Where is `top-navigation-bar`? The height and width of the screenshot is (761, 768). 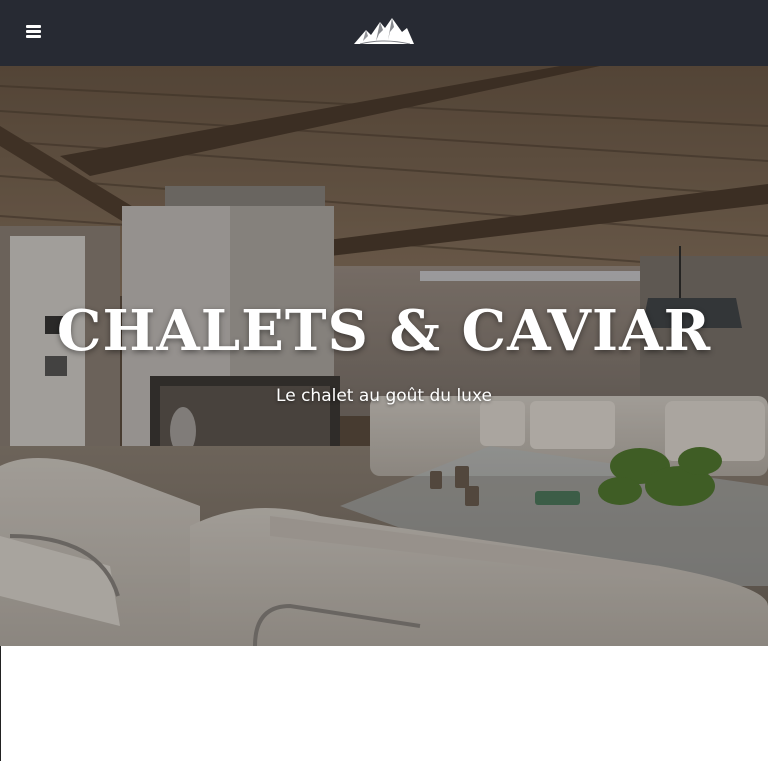 top-navigation-bar is located at coordinates (384, 33).